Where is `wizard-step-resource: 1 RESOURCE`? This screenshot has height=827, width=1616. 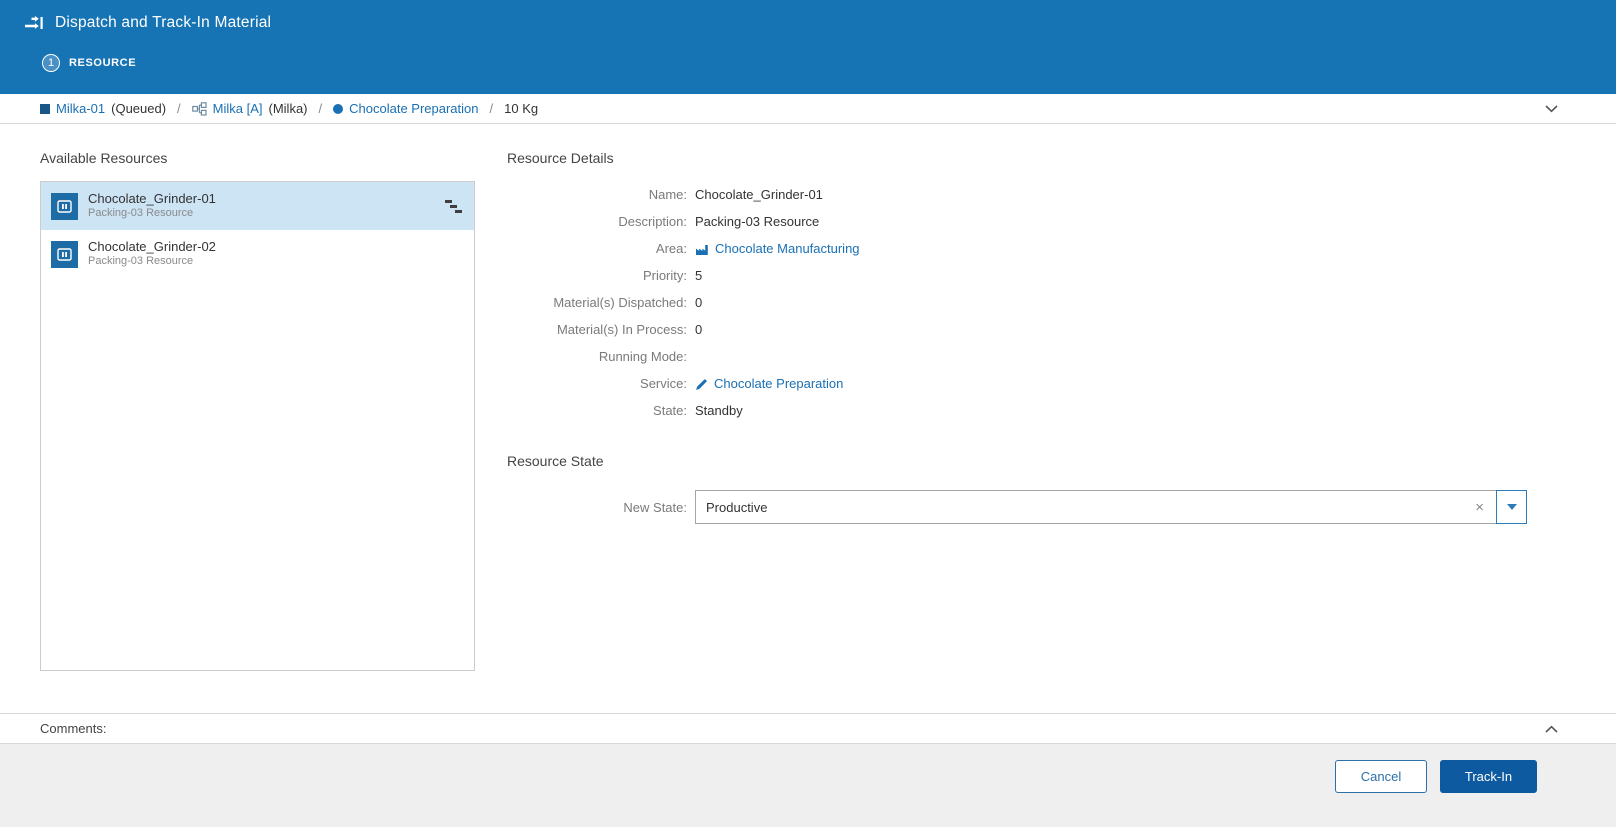 wizard-step-resource: 1 RESOURCE is located at coordinates (817, 63).